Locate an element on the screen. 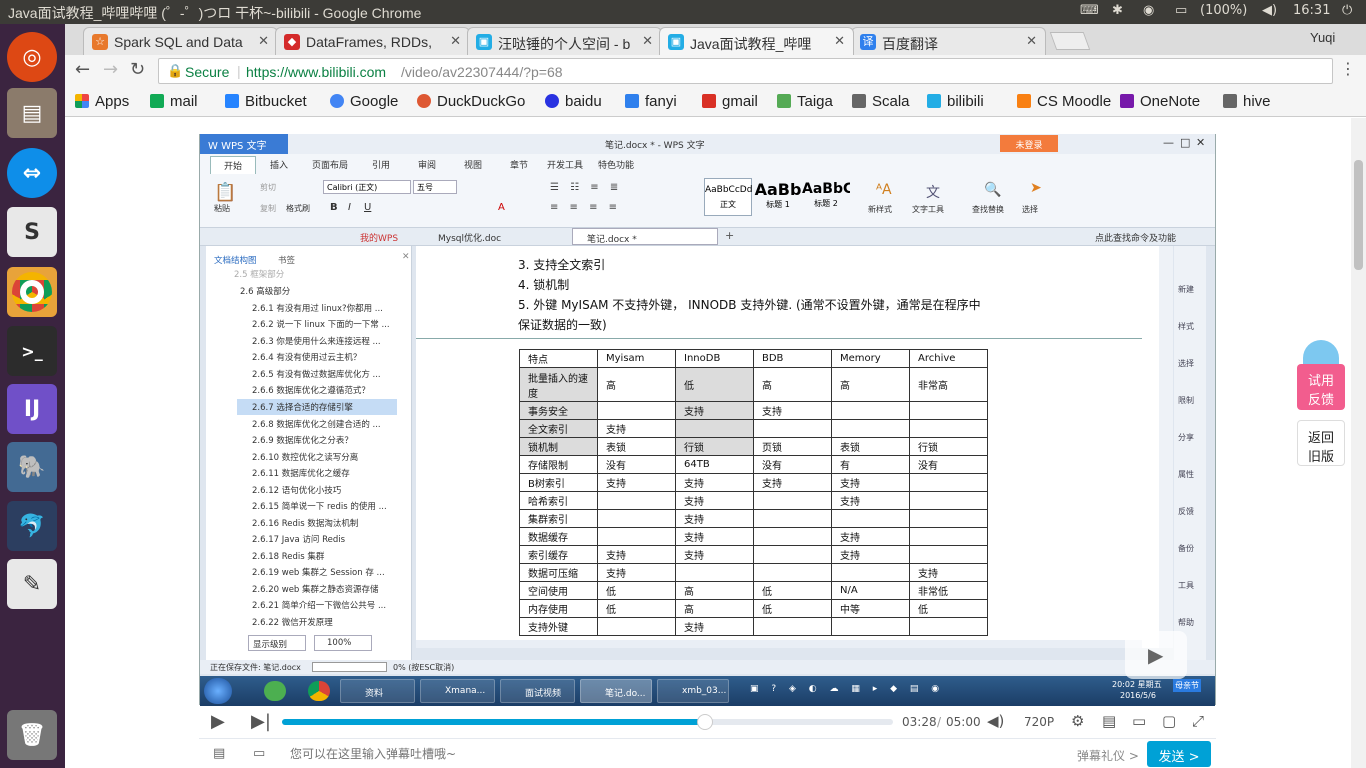 Image resolution: width=1366 pixels, height=768 pixels. tree-item: 2.6.4 有没有使用过云主机？ is located at coordinates (326, 357).